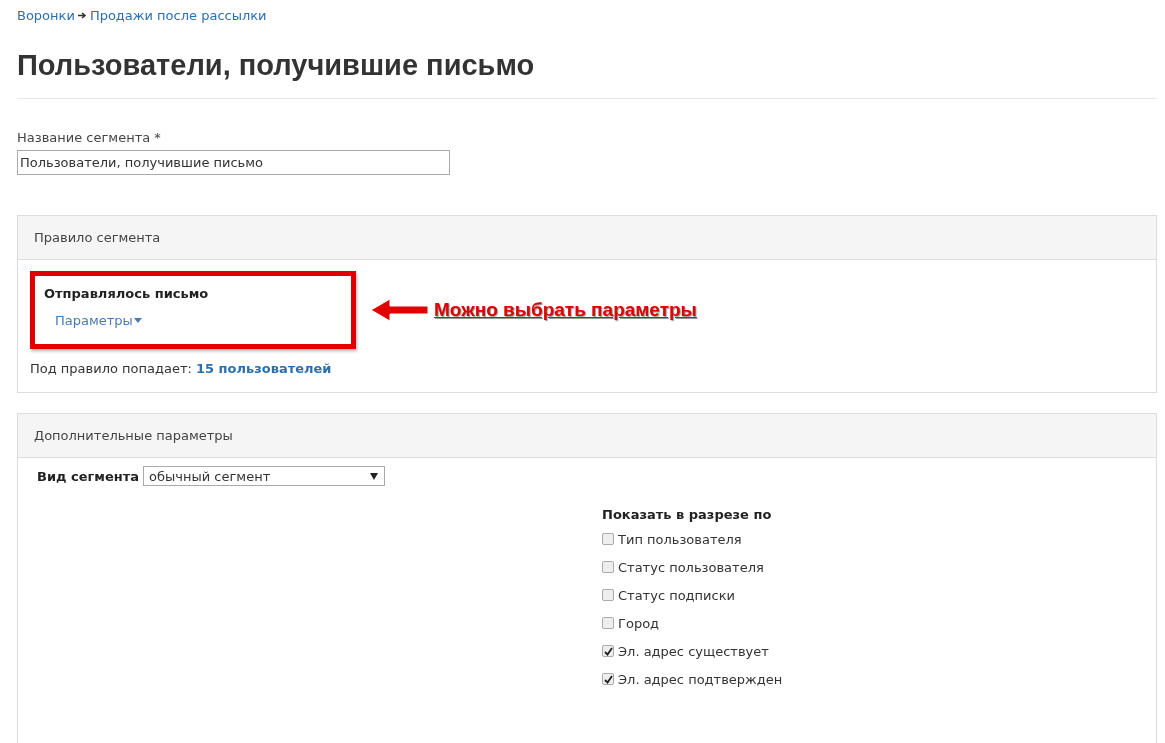  I want to click on breadcrumb-link: Продажи после рассылки, so click(178, 15).